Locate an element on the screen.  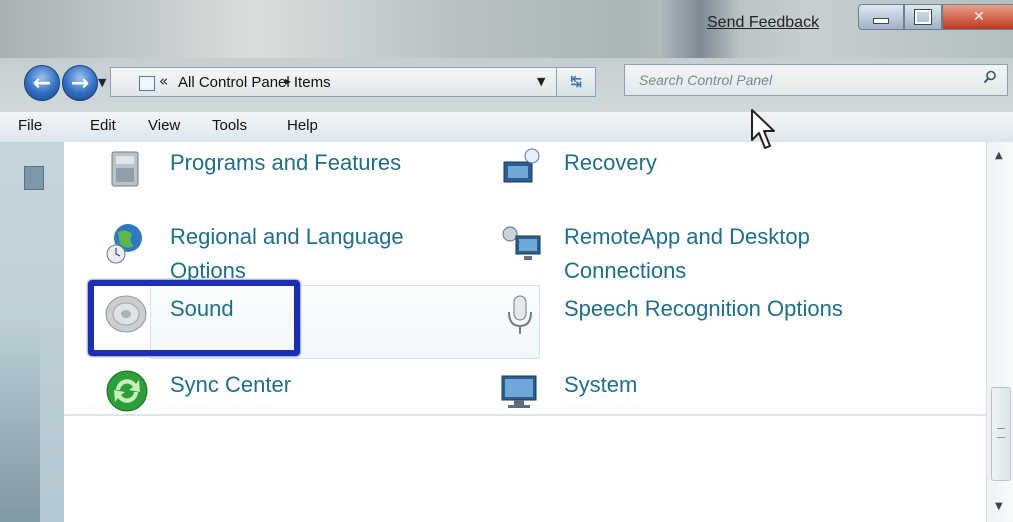
item-label: Sync Center is located at coordinates (230, 385).